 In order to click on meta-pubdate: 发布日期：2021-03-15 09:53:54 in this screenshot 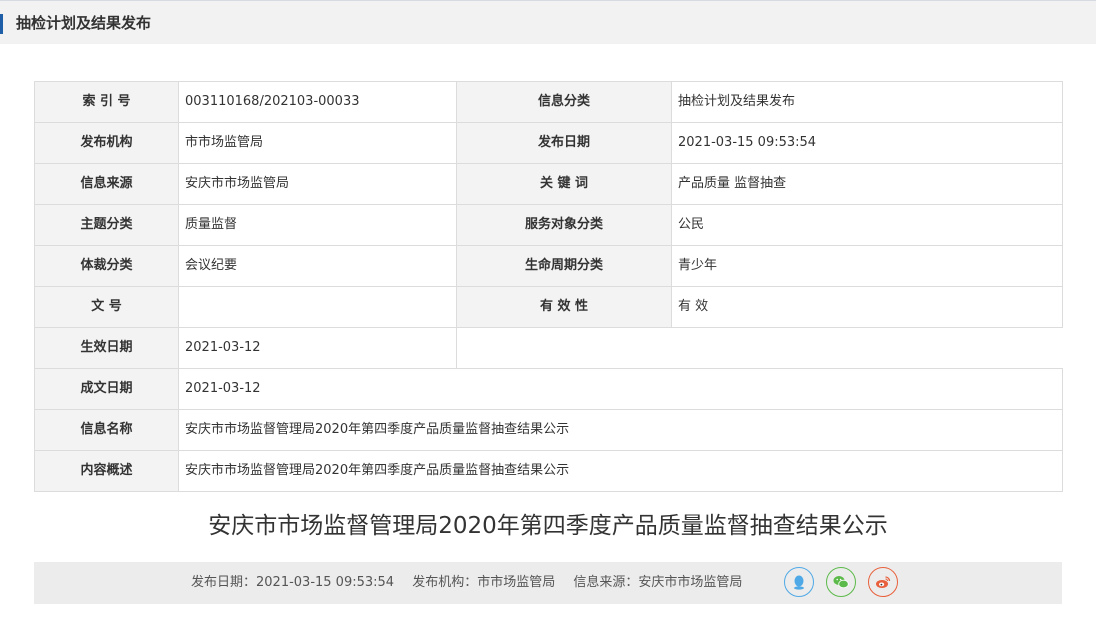, I will do `click(293, 582)`.